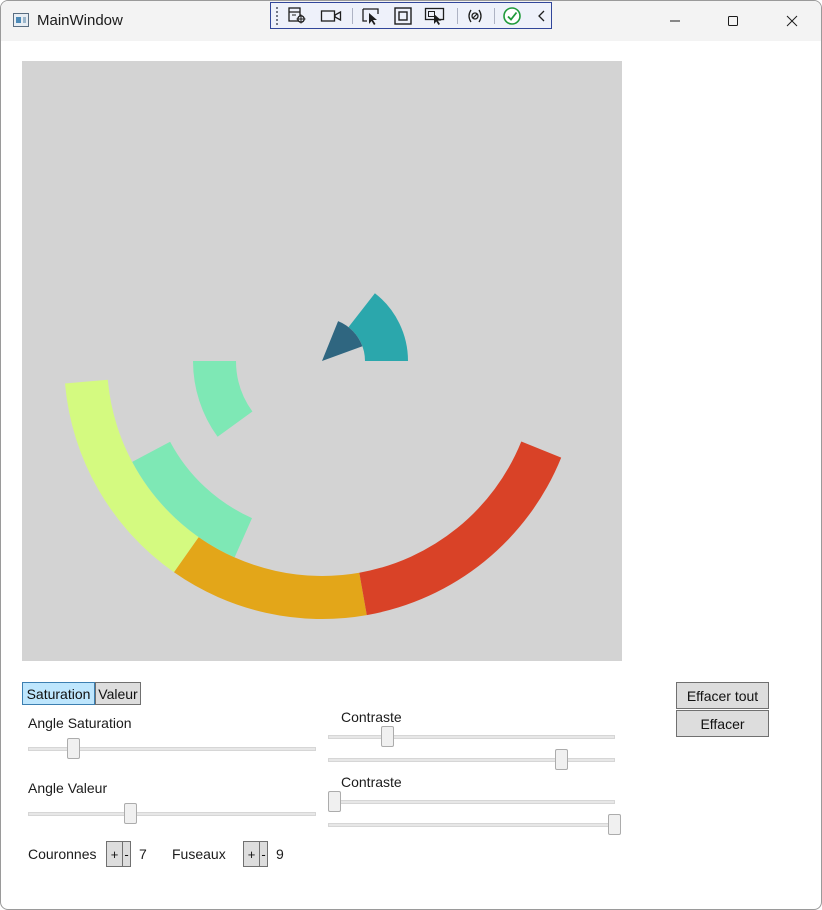  Describe the element at coordinates (277, 15) in the screenshot. I see `toolbar-grip` at that location.